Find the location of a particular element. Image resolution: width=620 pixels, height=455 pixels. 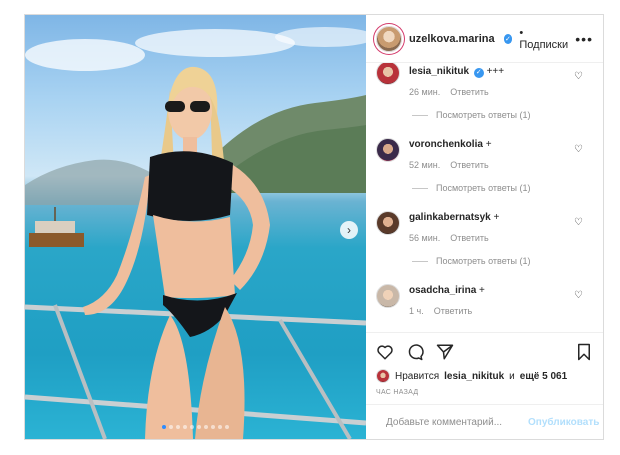

comment-meta: 56 мин. Ответить is located at coordinates (501, 238).